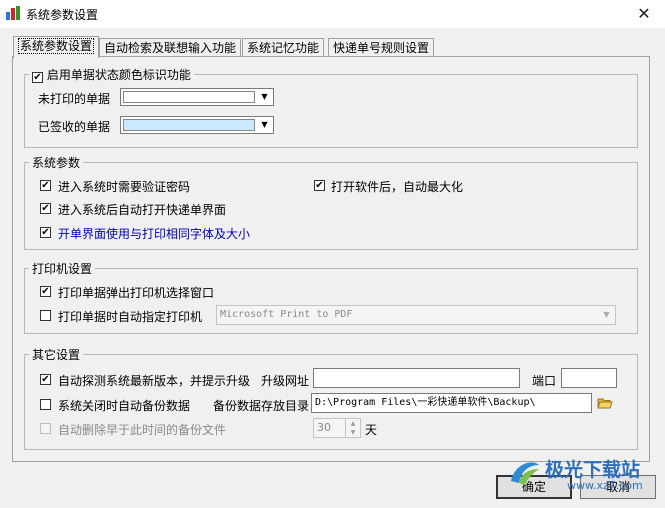 Image resolution: width=665 pixels, height=508 pixels. I want to click on unprinted-color-select: ▼, so click(197, 97).